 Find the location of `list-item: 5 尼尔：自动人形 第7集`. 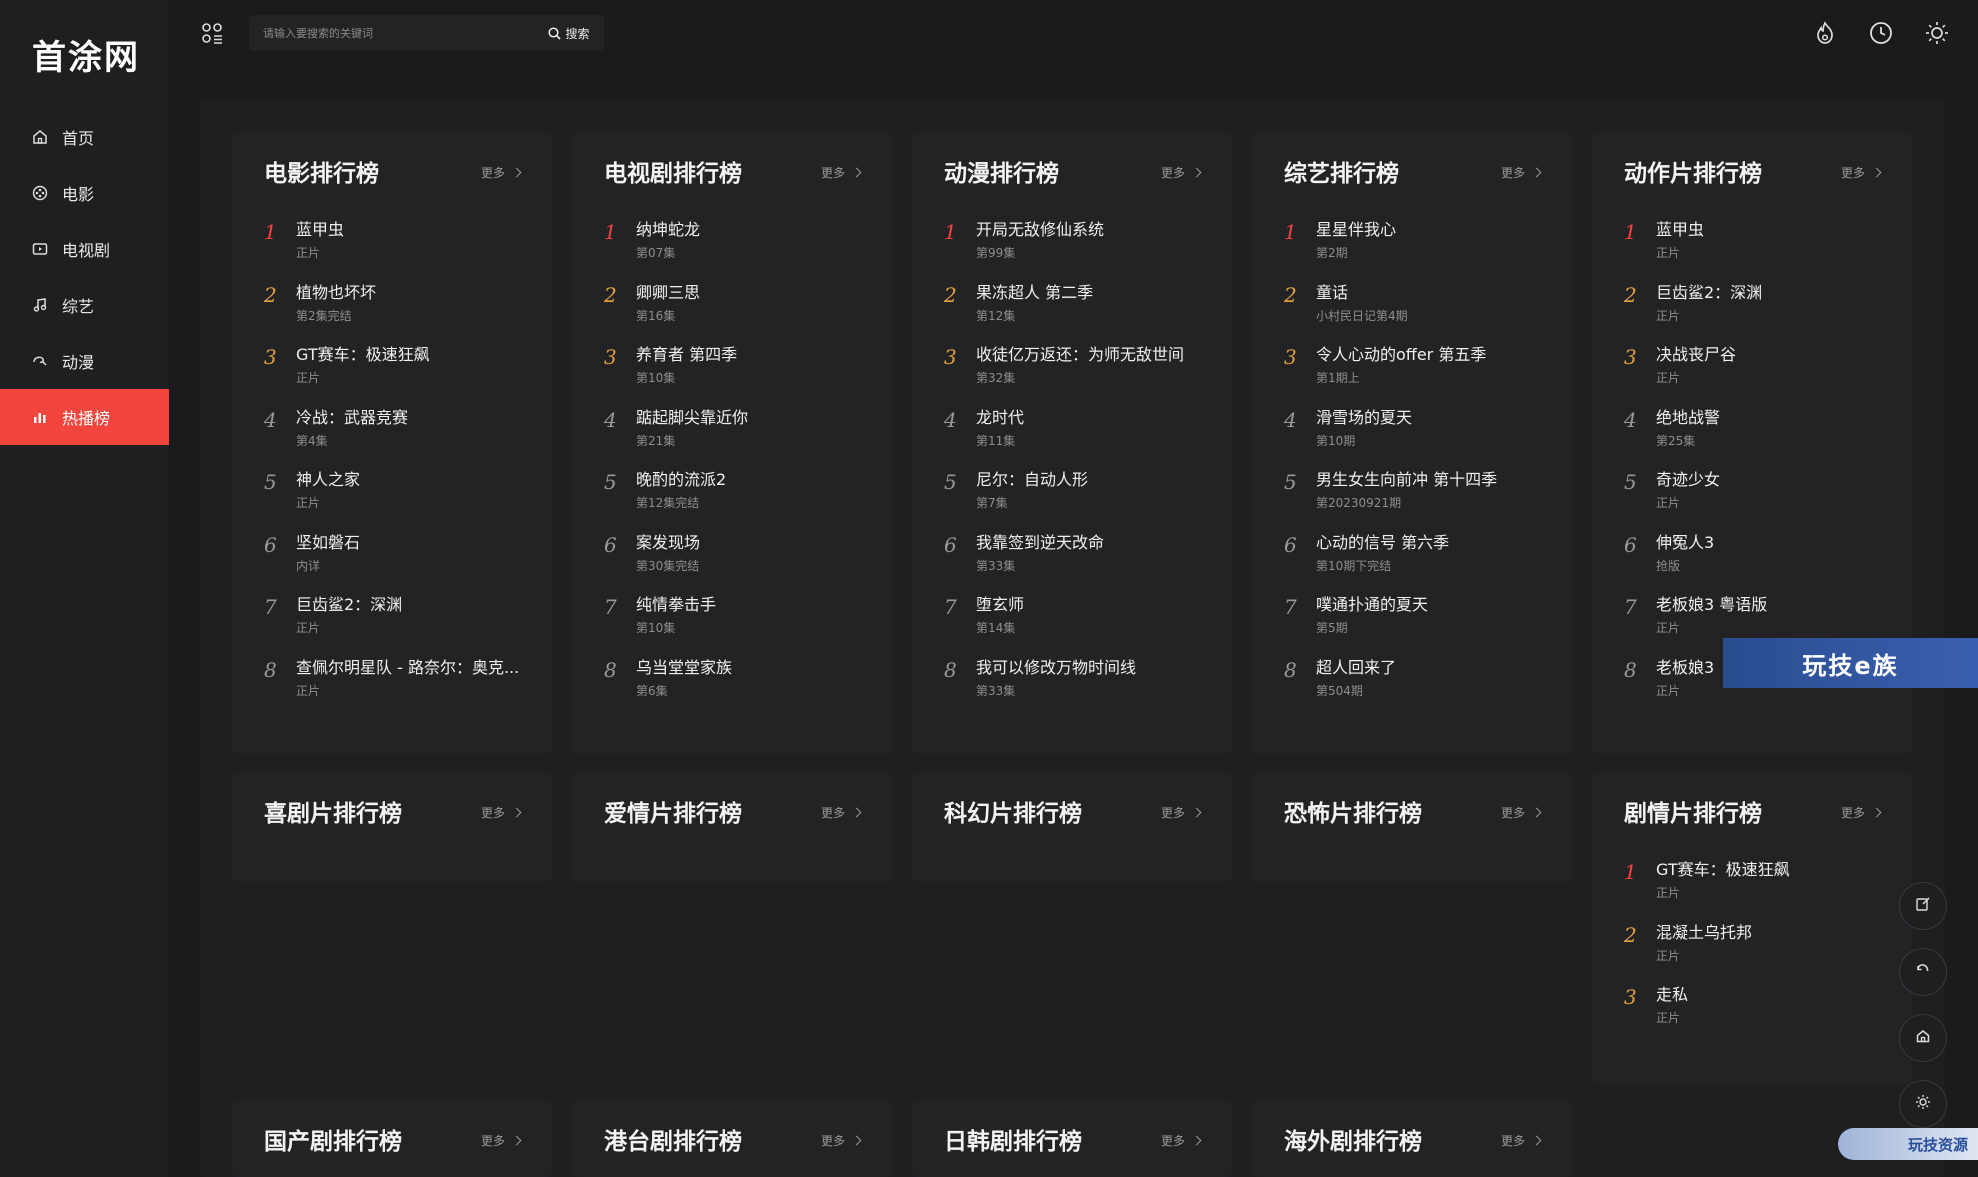

list-item: 5 尼尔：自动人形 第7集 is located at coordinates (1079, 497).